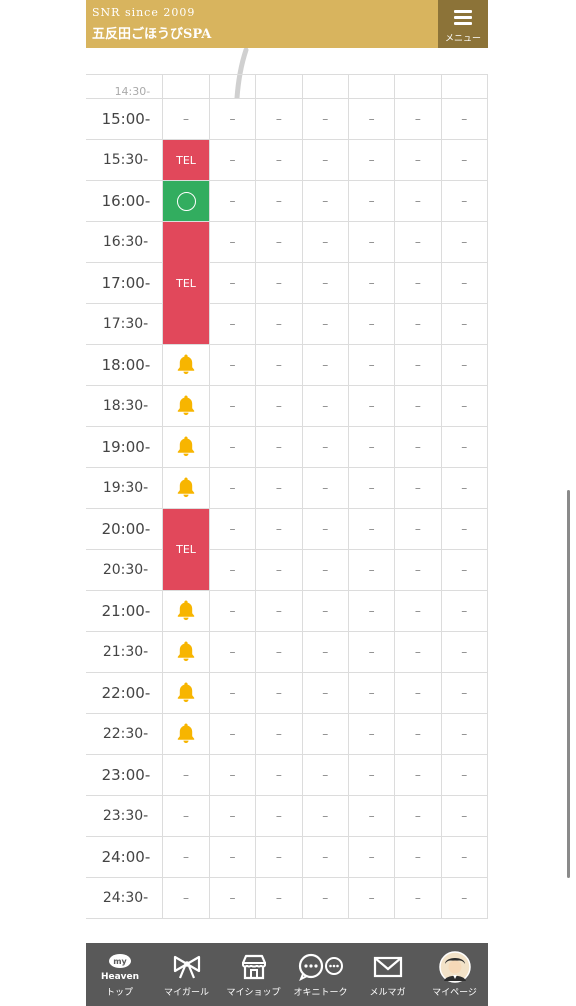 This screenshot has width=576, height=1006. I want to click on nav-item: マイページ, so click(454, 974).